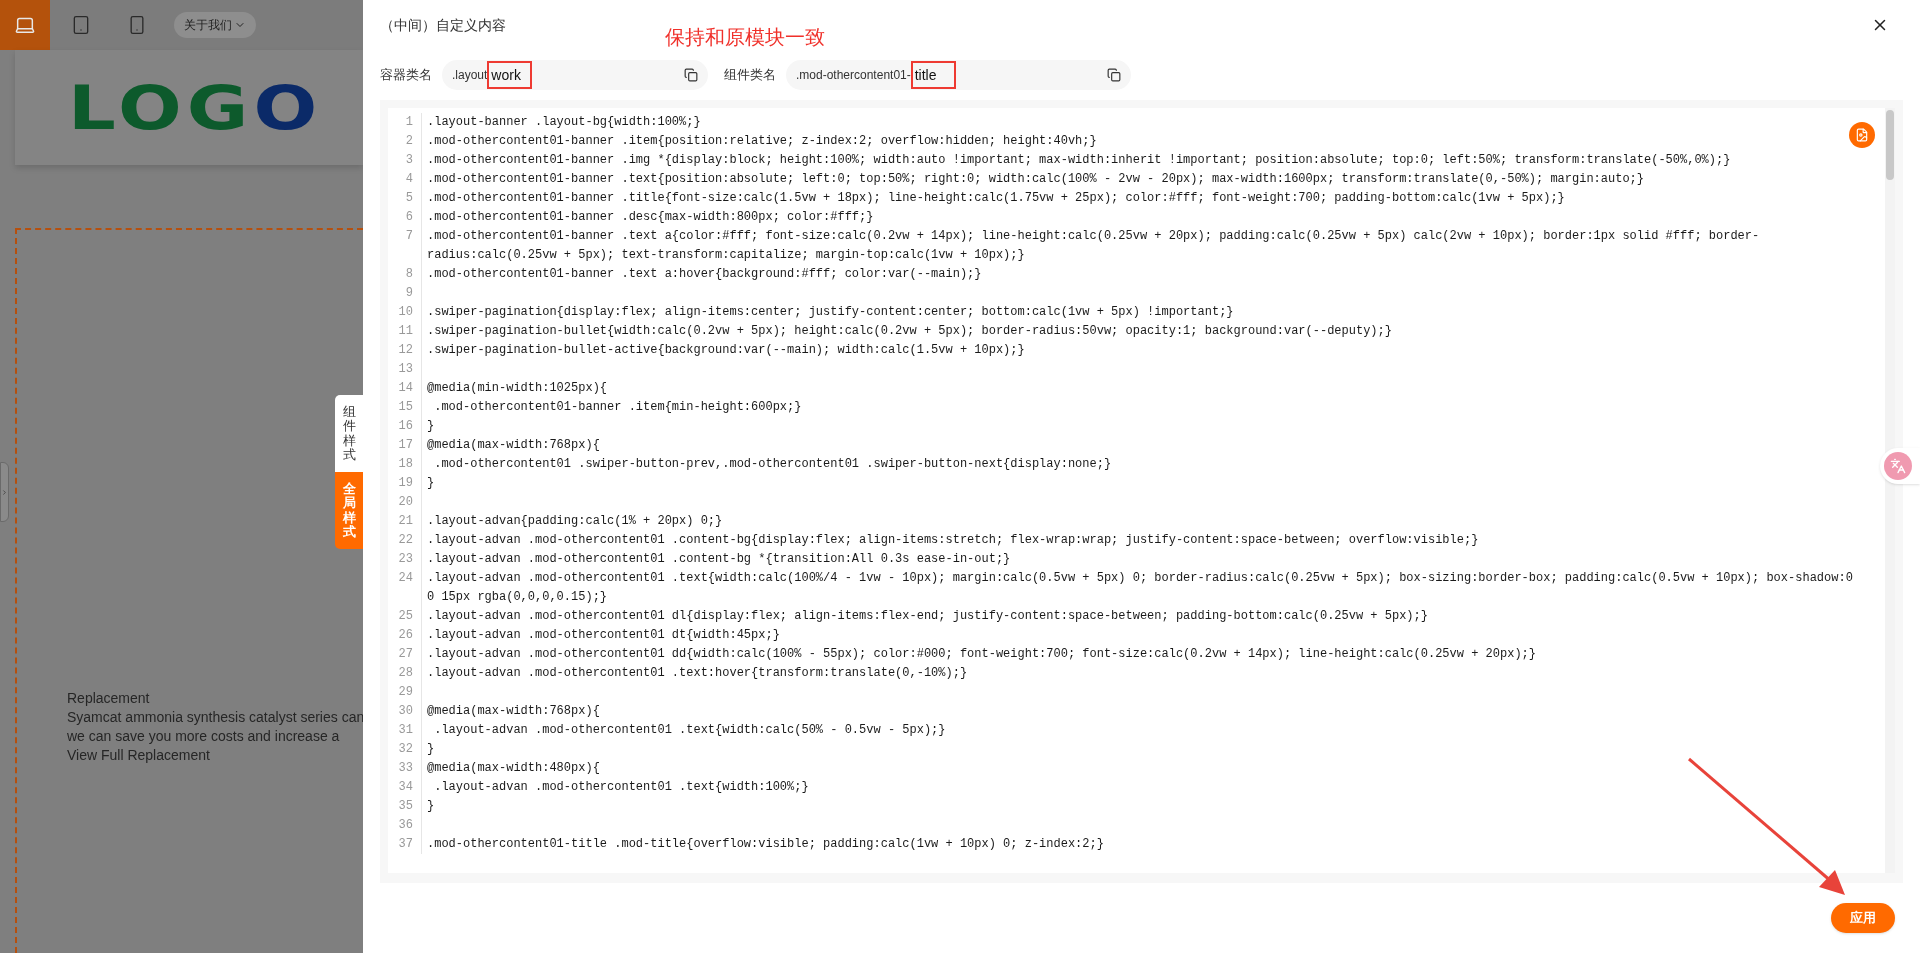  Describe the element at coordinates (953, 540) in the screenshot. I see `code-line: .layout-advan .mod-othercontent01 .content-bg{display:flex; align-items:stretch; flex-wrap:wrap; justify-content:space-between; overflow:visible;}` at that location.